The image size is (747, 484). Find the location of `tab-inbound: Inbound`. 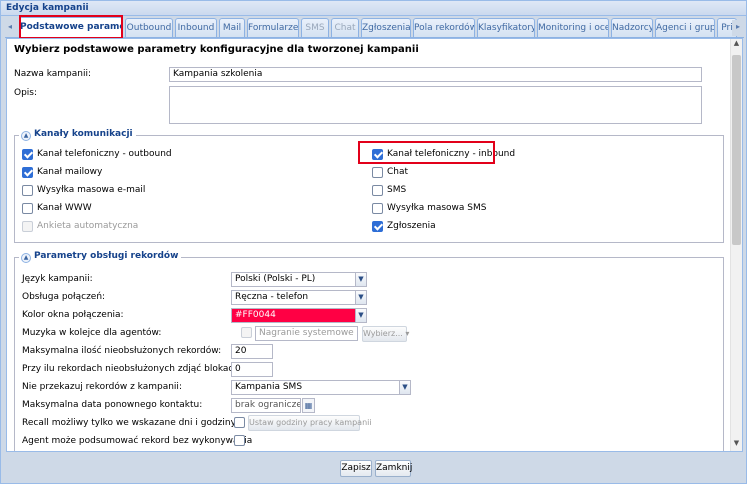

tab-inbound: Inbound is located at coordinates (196, 27).